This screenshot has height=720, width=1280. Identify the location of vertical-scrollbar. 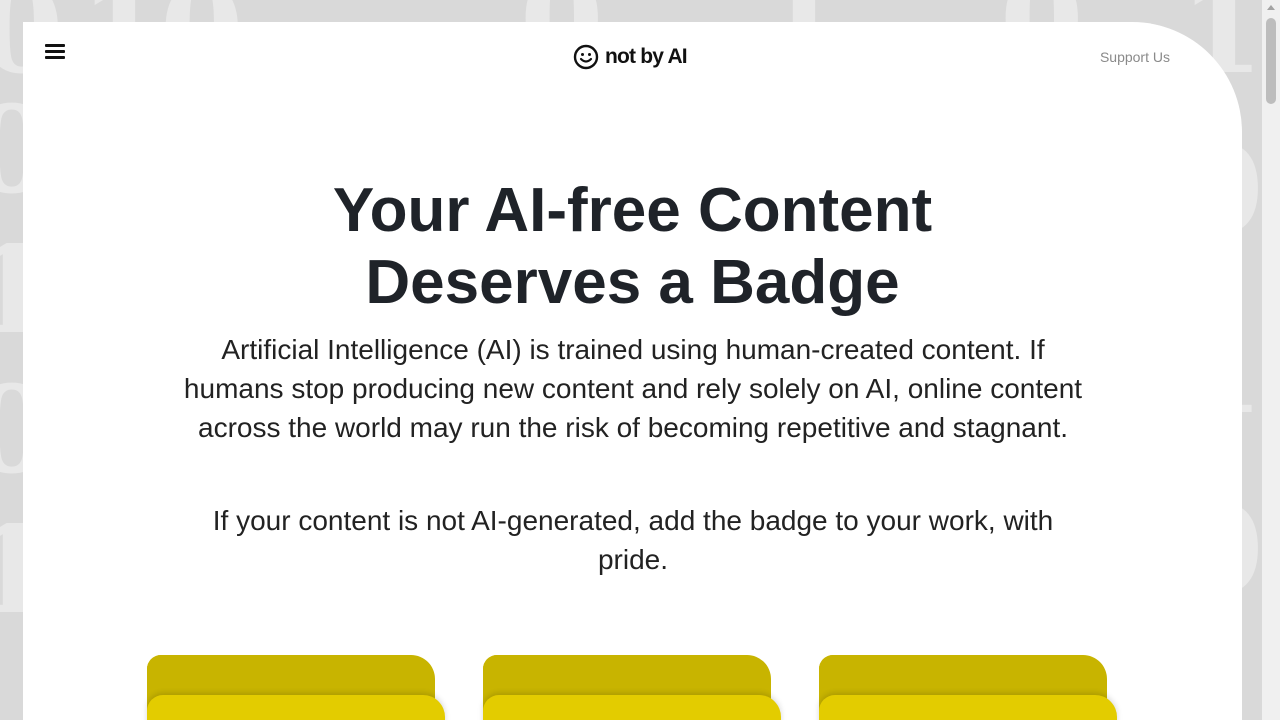
(1271, 360).